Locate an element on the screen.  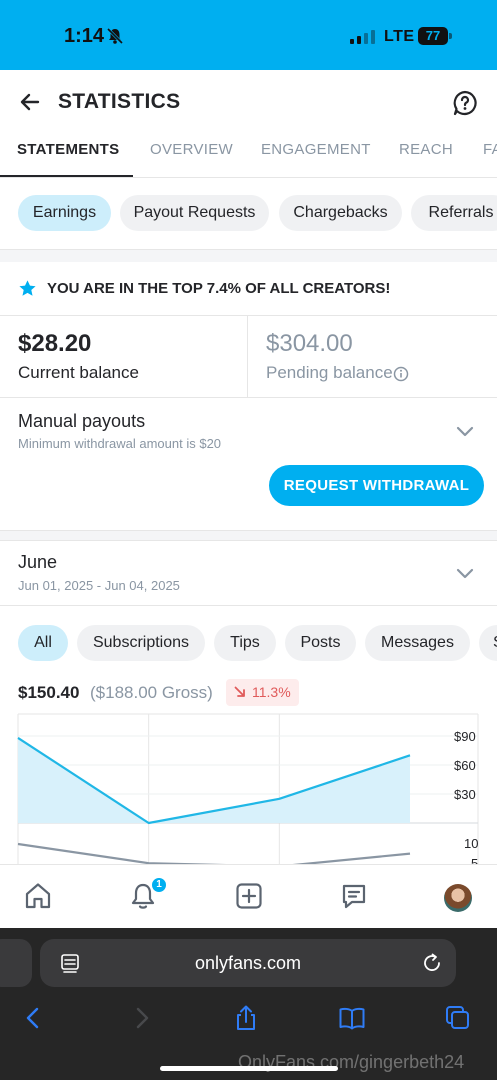
banner-text: YOU ARE IN THE TOP 7.4% OF ALL CREATORS! is located at coordinates (219, 288).